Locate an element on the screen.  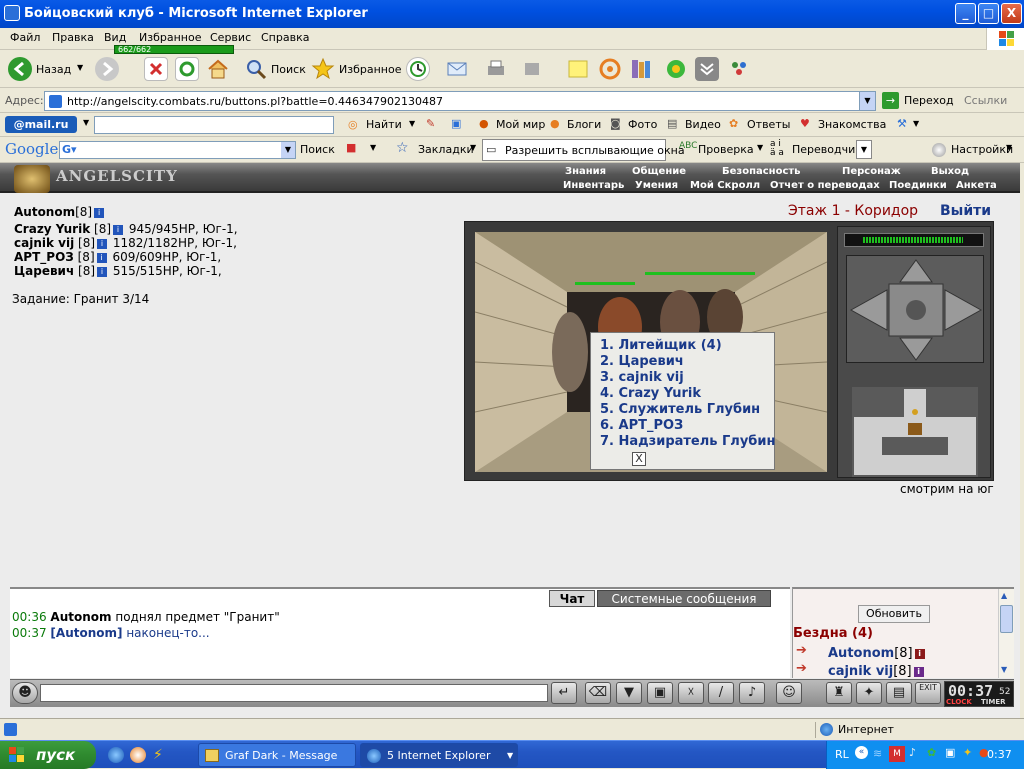
online-user-name: cajnik vij is located at coordinates (860, 671).